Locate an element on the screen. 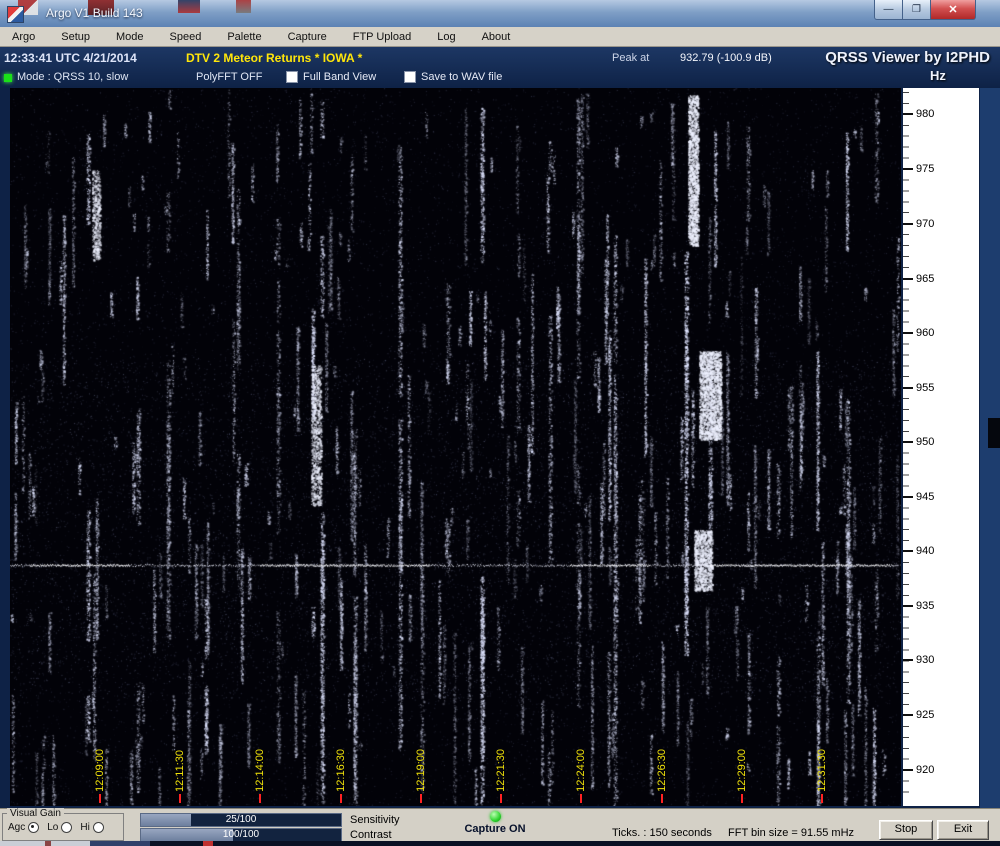 This screenshot has width=1000, height=846. freq-tick: 980 is located at coordinates (918, 114).